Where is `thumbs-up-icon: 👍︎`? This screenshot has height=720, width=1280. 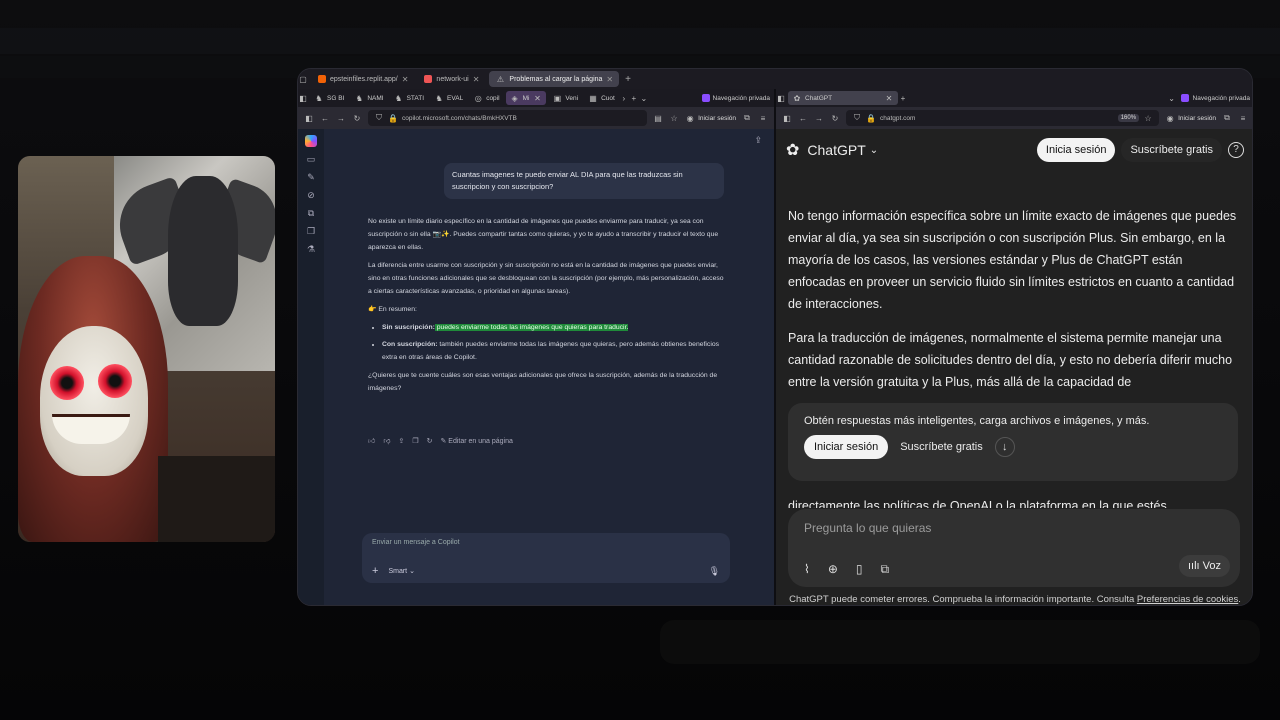 thumbs-up-icon: 👍︎ is located at coordinates (371, 440).